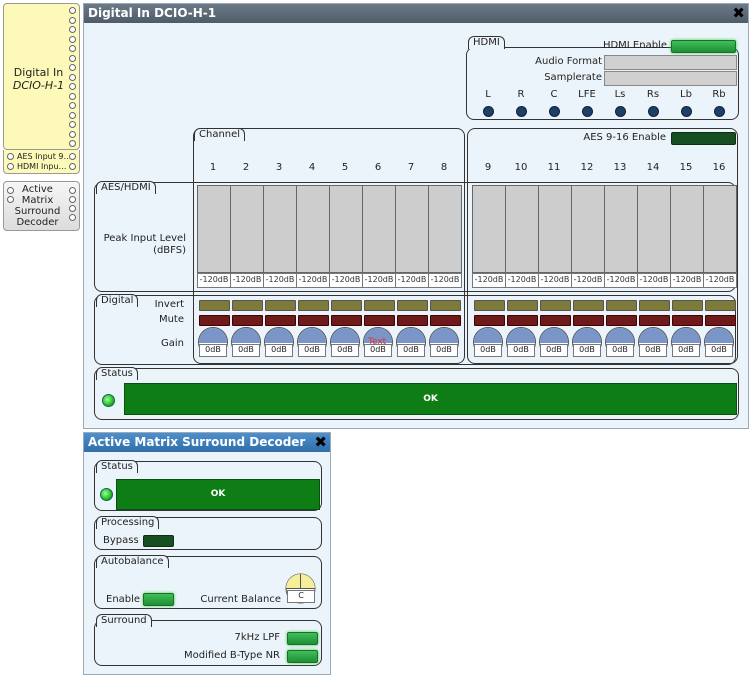 The height and width of the screenshot is (684, 750). What do you see at coordinates (720, 280) in the screenshot?
I see `peak-meter-value: -120dB` at bounding box center [720, 280].